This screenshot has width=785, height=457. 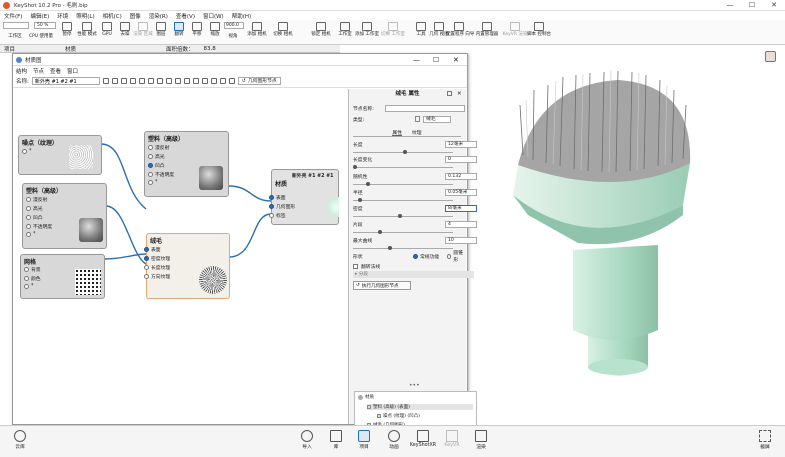 I want to click on tree-item: 噪点 (纹理) (凹凸), so click(x=398, y=416).